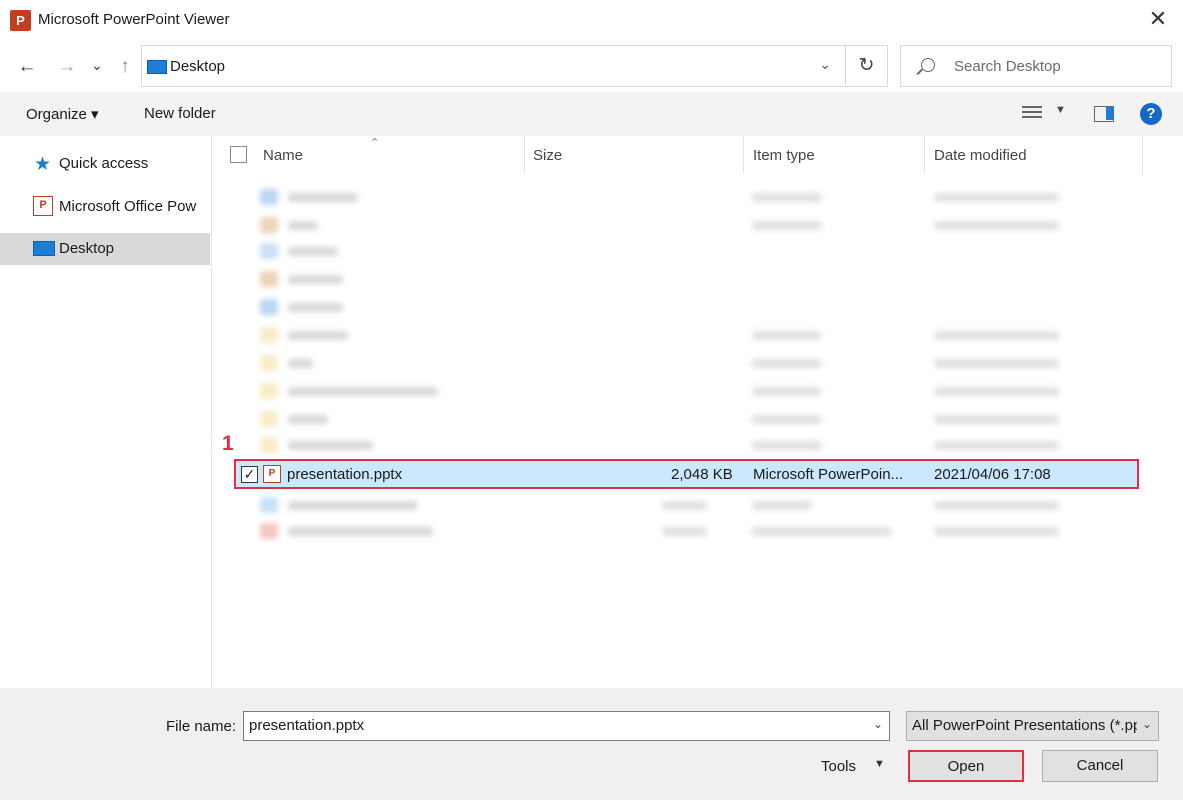 This screenshot has width=1183, height=800. Describe the element at coordinates (43, 164) in the screenshot. I see `star-icon: ★` at that location.